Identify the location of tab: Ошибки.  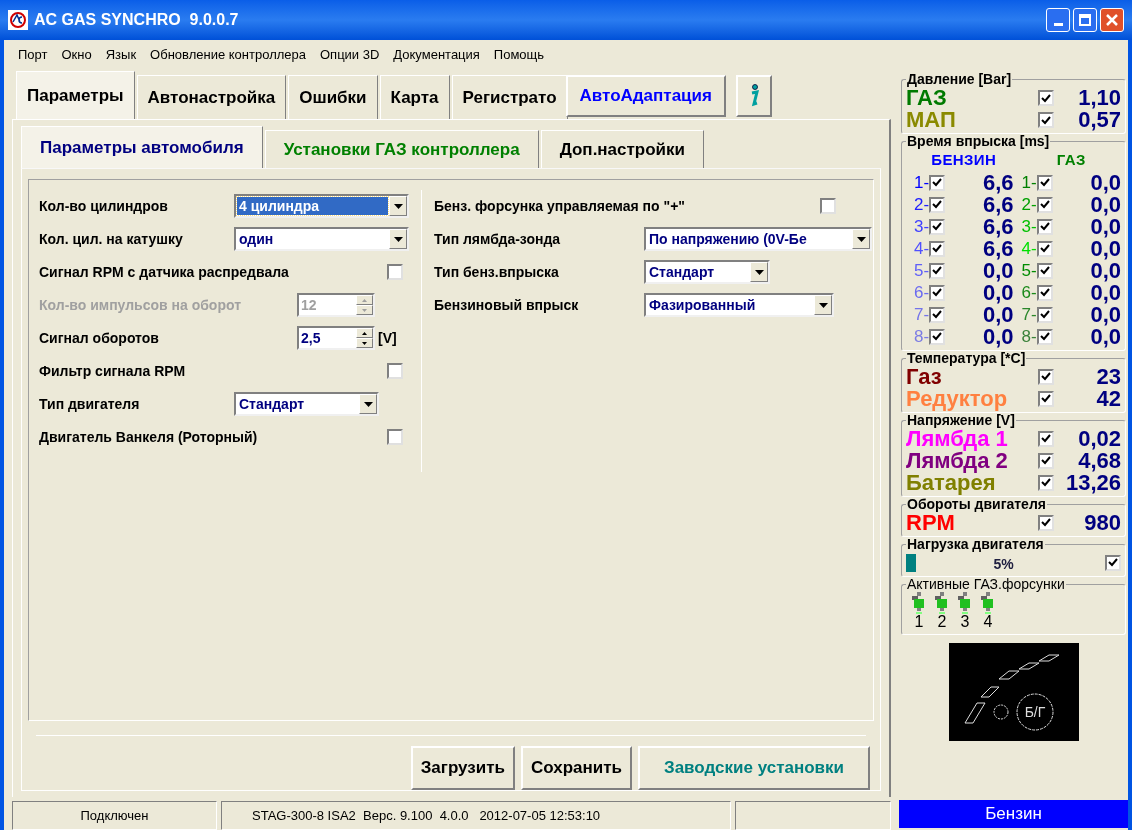
(333, 96).